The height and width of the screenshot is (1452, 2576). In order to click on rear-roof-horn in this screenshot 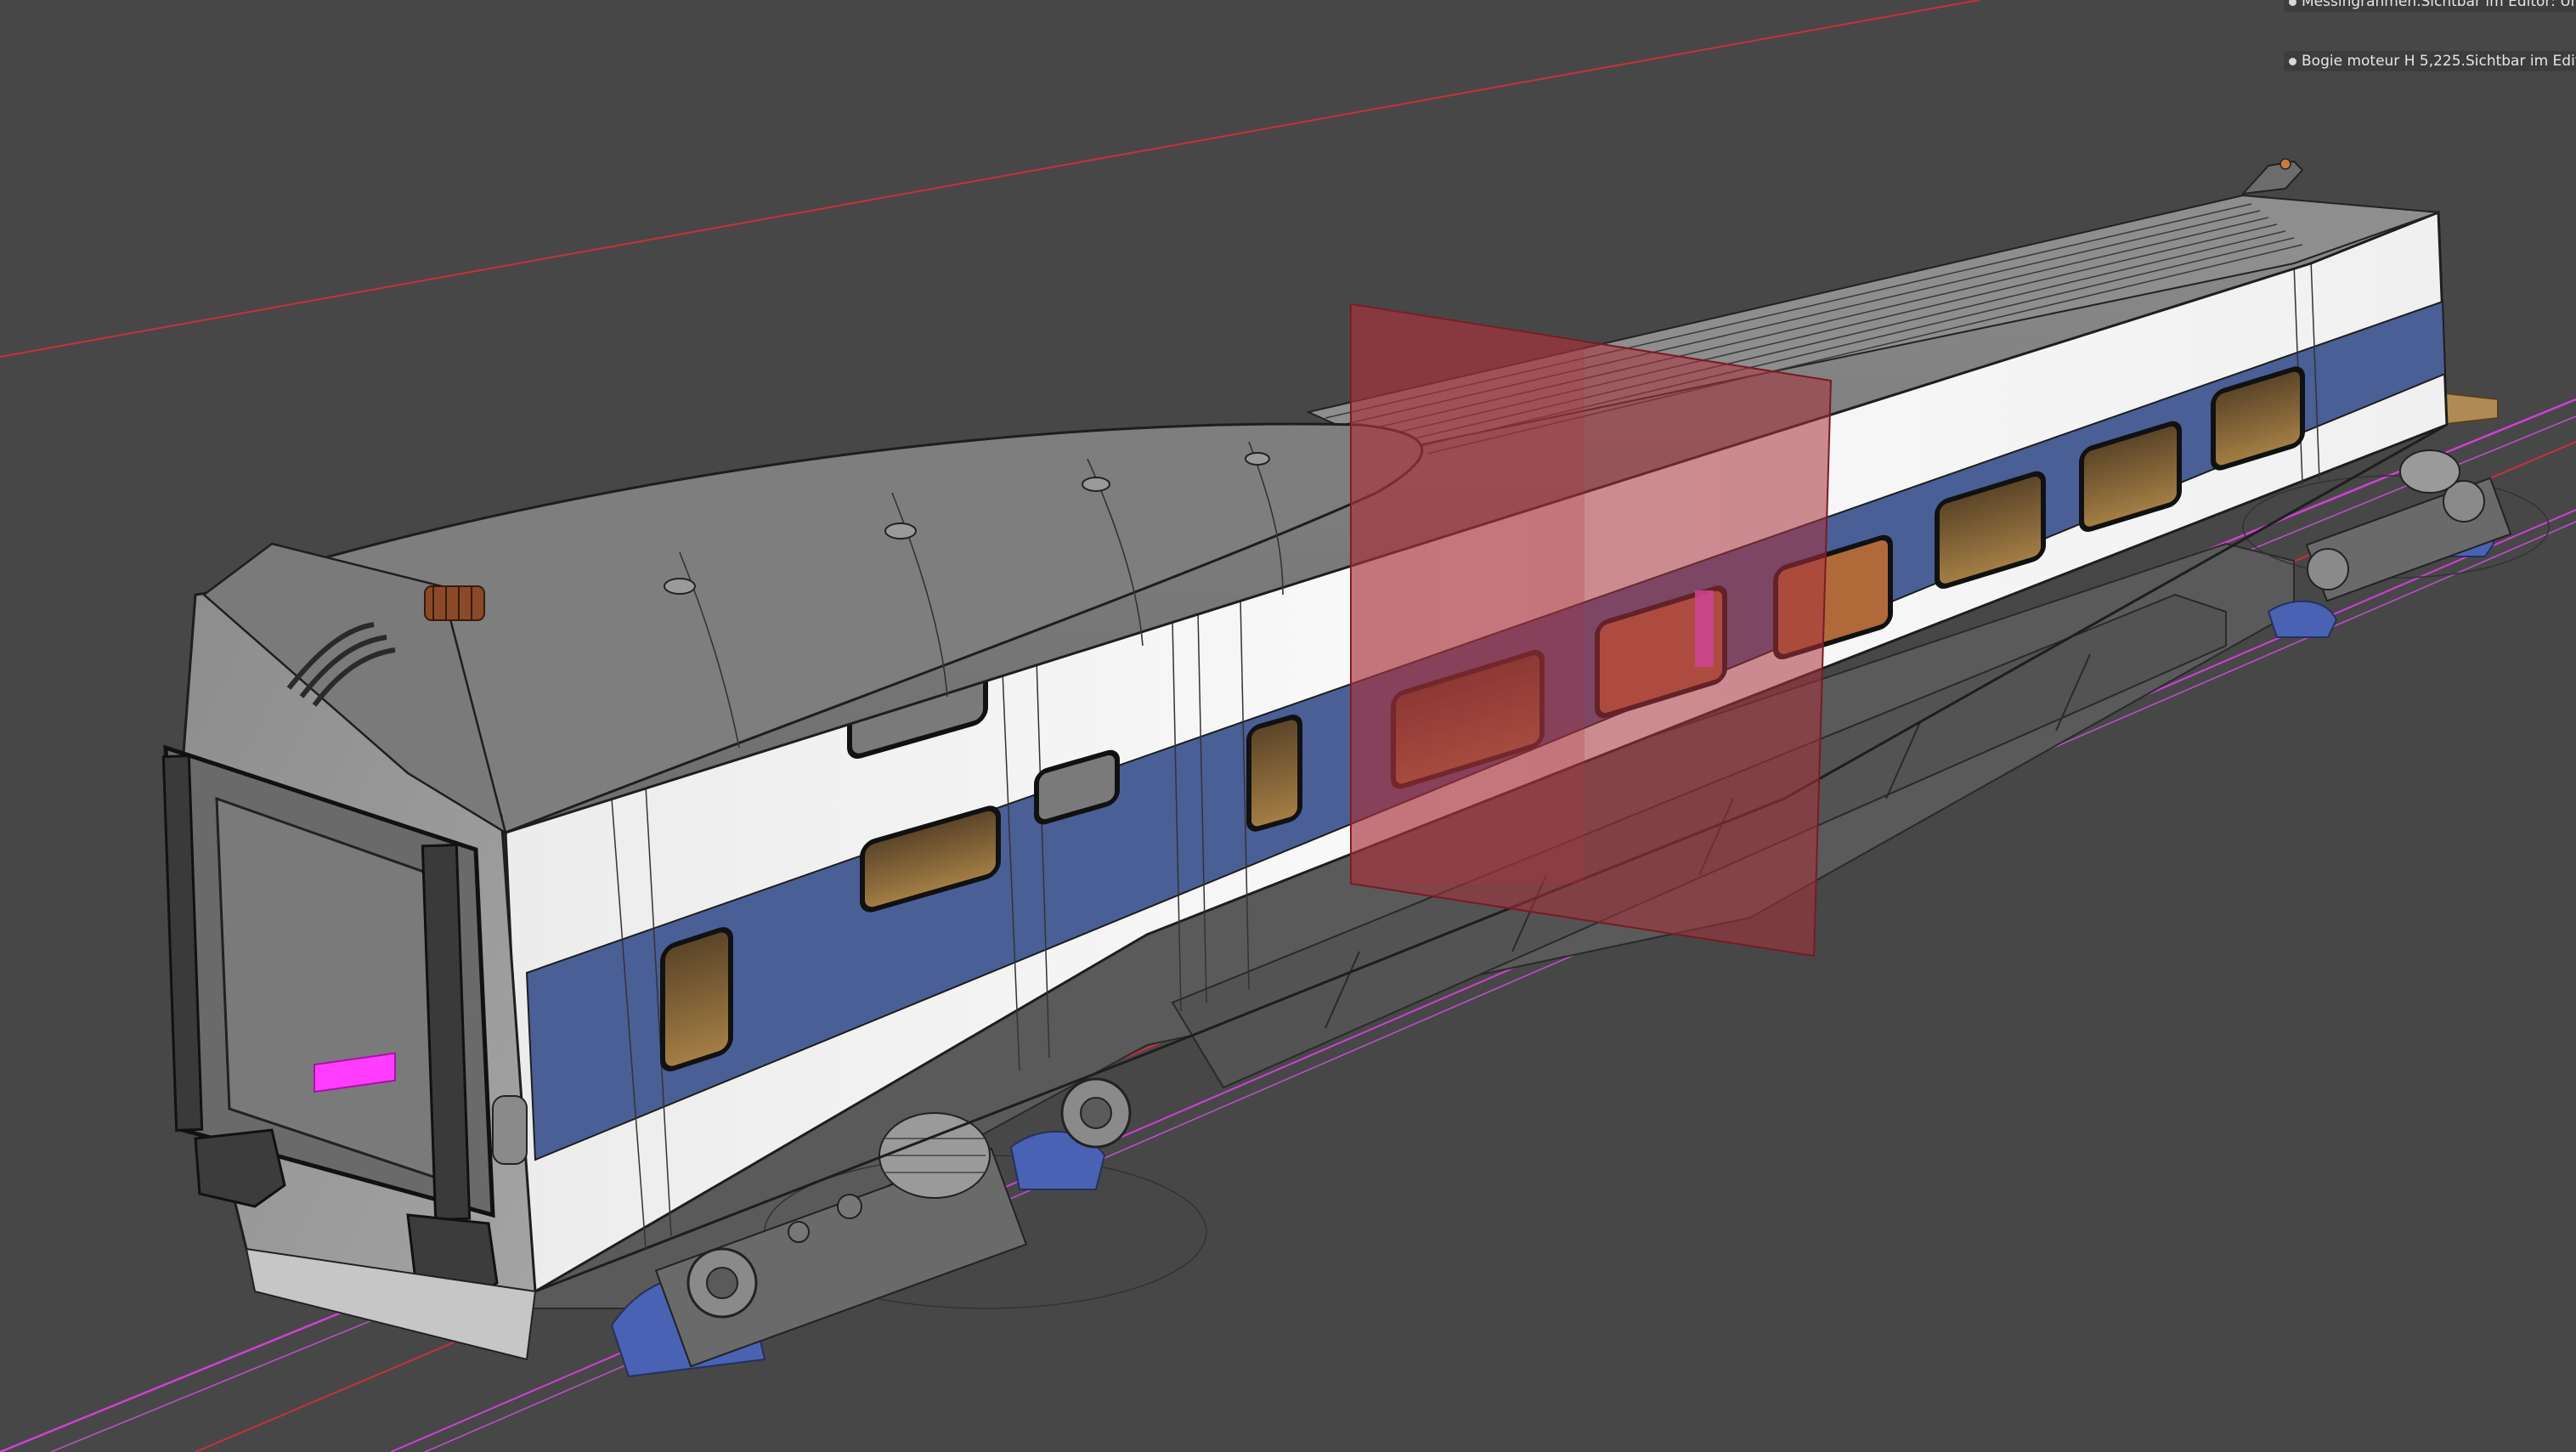, I will do `click(2272, 177)`.